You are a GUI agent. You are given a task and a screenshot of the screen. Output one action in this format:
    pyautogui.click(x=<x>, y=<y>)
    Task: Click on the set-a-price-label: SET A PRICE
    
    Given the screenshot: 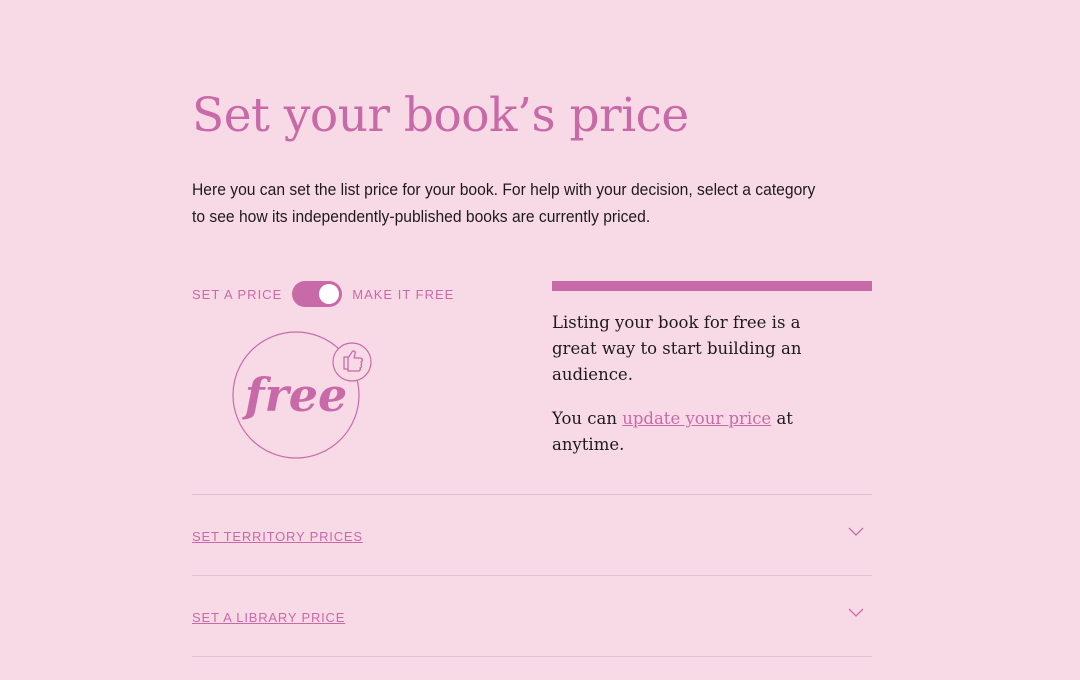 What is the action you would take?
    pyautogui.click(x=237, y=294)
    